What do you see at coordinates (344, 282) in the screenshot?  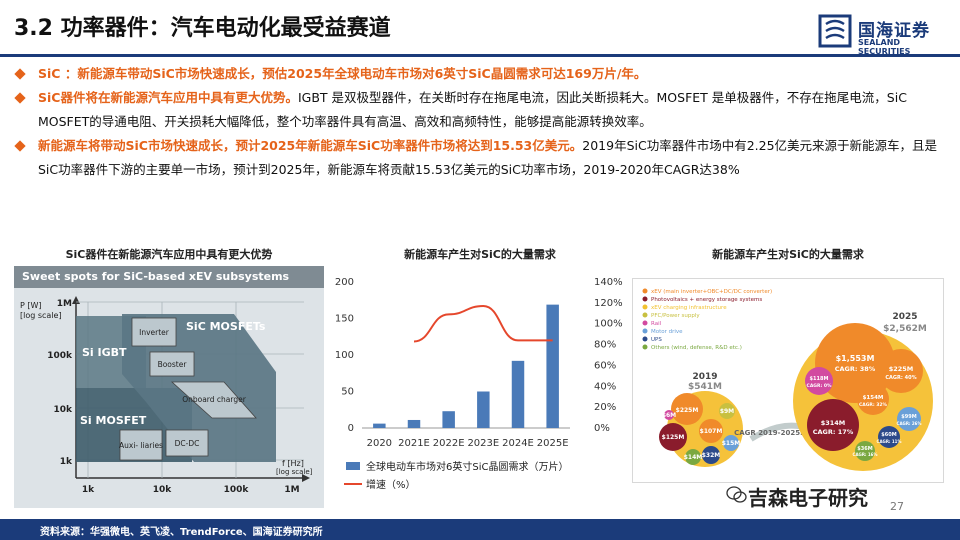 I see `y-tick-label: 200` at bounding box center [344, 282].